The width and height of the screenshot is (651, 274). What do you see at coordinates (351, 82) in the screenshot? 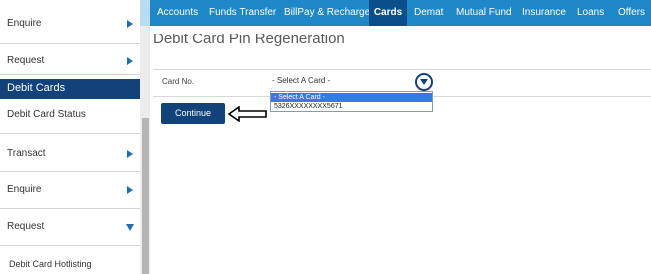
I see `card-select: - Select A Card -` at bounding box center [351, 82].